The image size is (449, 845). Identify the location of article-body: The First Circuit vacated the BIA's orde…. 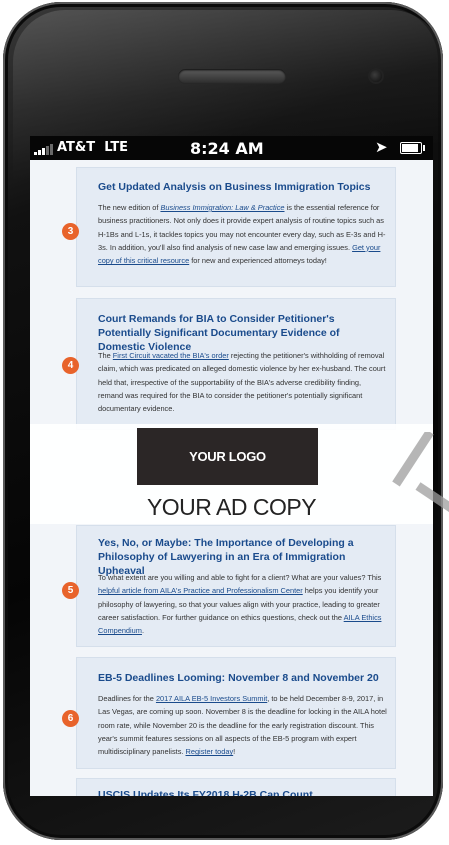
(243, 382).